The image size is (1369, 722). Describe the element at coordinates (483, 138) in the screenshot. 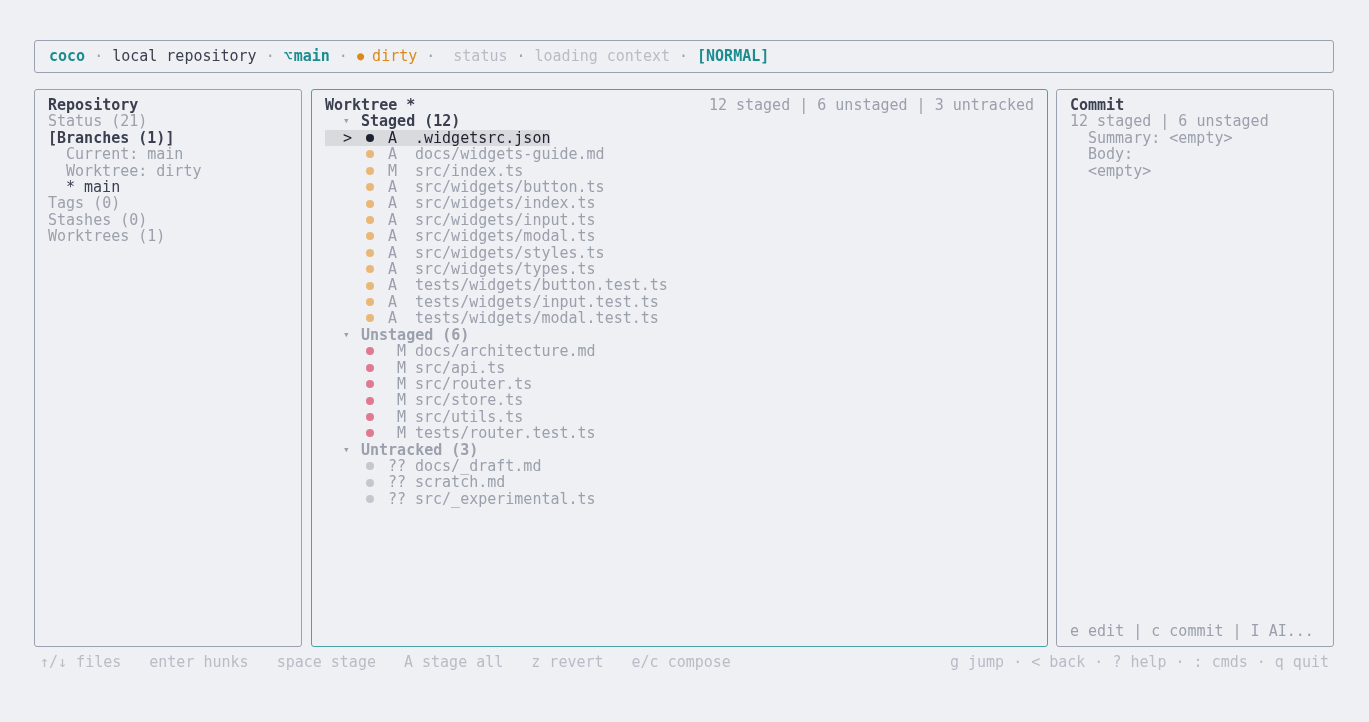

I see `file-path: .widgetsrc.json` at that location.